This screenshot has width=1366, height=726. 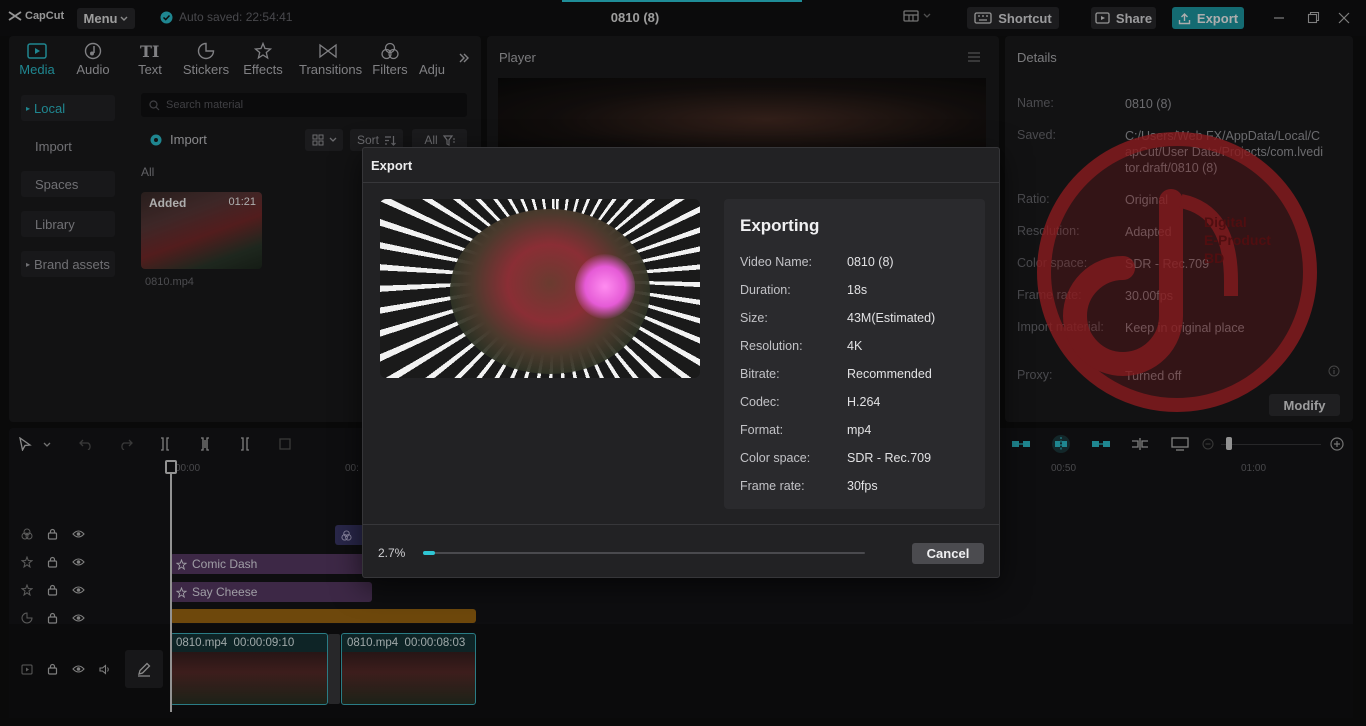 What do you see at coordinates (870, 262) in the screenshot?
I see `info-value: 0810 (8)` at bounding box center [870, 262].